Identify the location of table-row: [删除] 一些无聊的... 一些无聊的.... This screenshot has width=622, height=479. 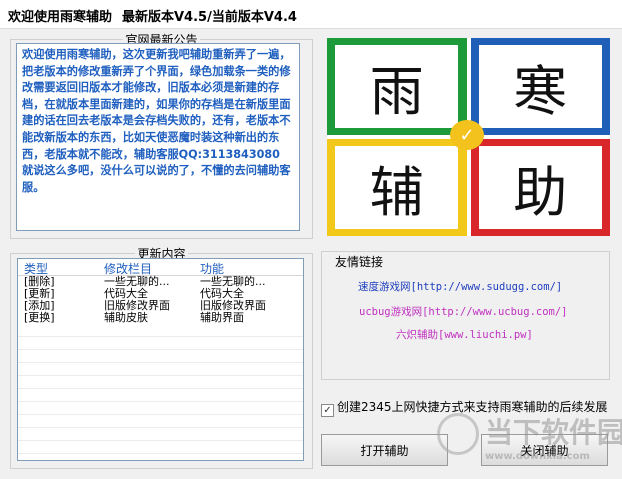
(160, 282).